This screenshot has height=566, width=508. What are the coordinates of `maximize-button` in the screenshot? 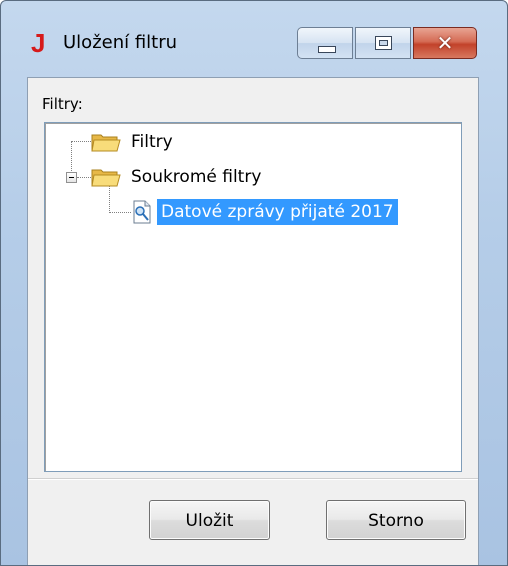 It's located at (383, 43).